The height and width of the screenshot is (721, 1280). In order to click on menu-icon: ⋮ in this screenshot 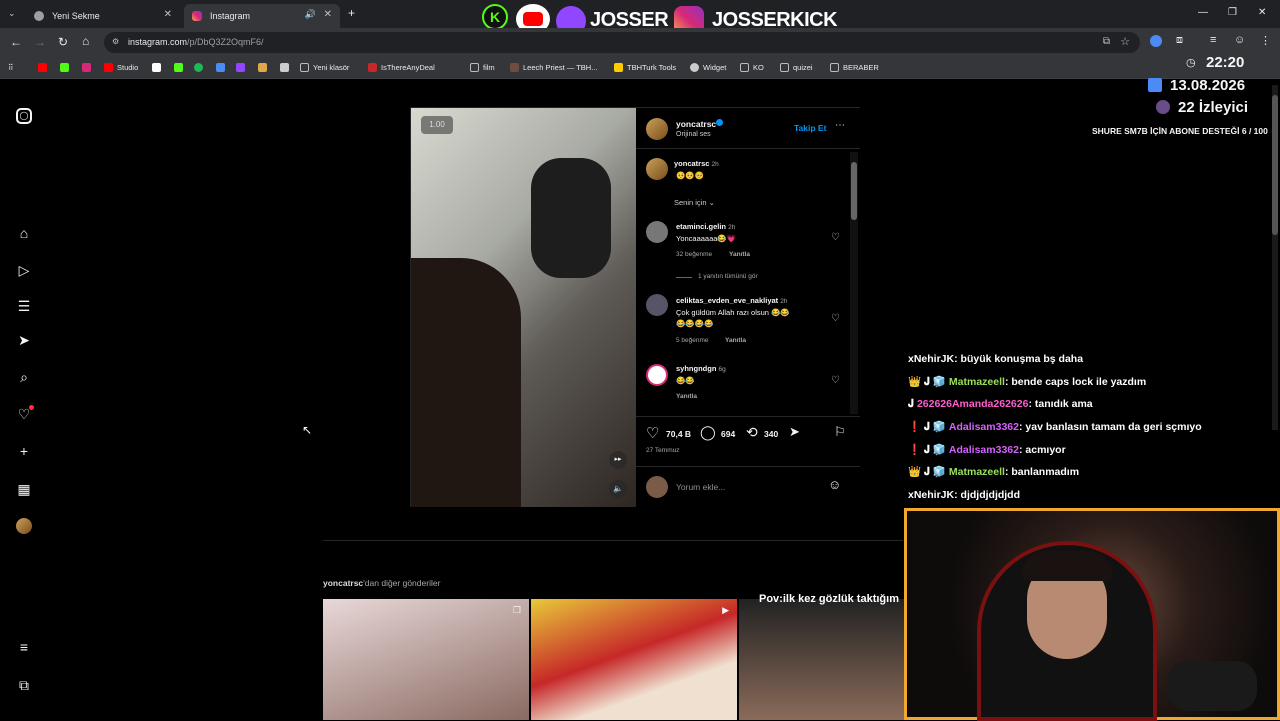, I will do `click(1265, 40)`.